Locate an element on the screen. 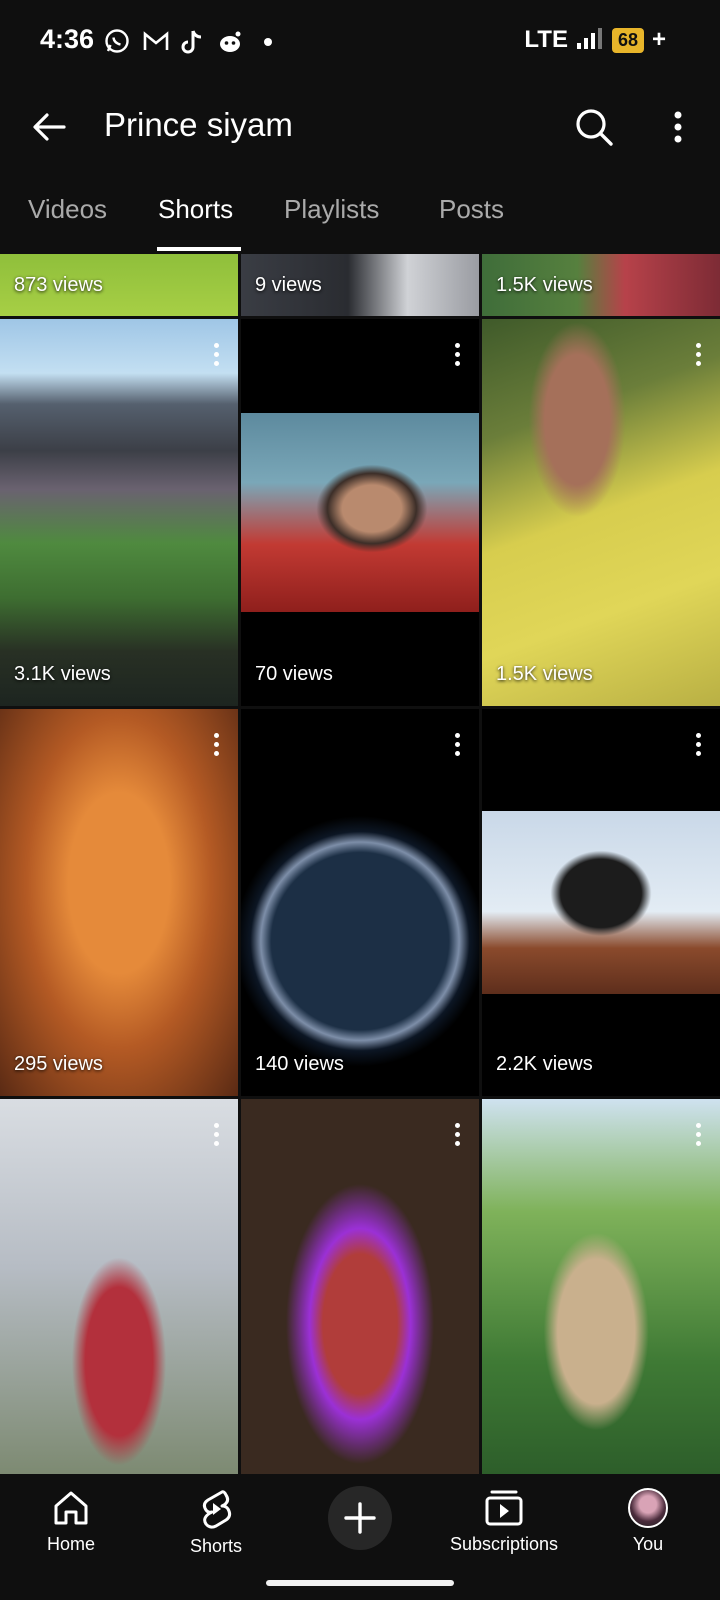  avatar is located at coordinates (648, 1508).